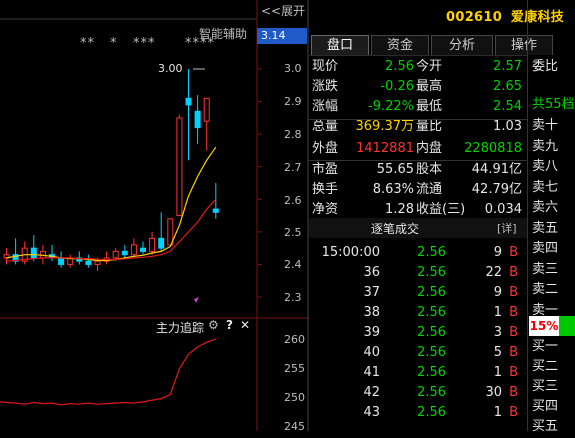 The width and height of the screenshot is (575, 438). I want to click on star-rating-4: ****, so click(200, 43).